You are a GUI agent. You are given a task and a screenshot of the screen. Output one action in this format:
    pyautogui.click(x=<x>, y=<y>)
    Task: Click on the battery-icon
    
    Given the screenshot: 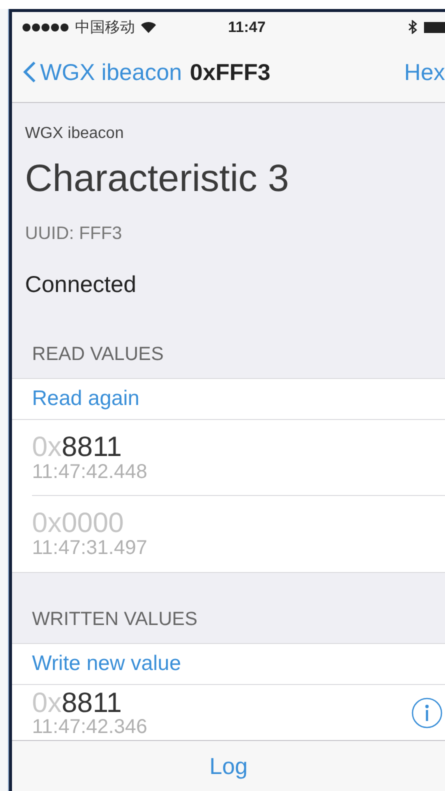 What is the action you would take?
    pyautogui.click(x=434, y=27)
    